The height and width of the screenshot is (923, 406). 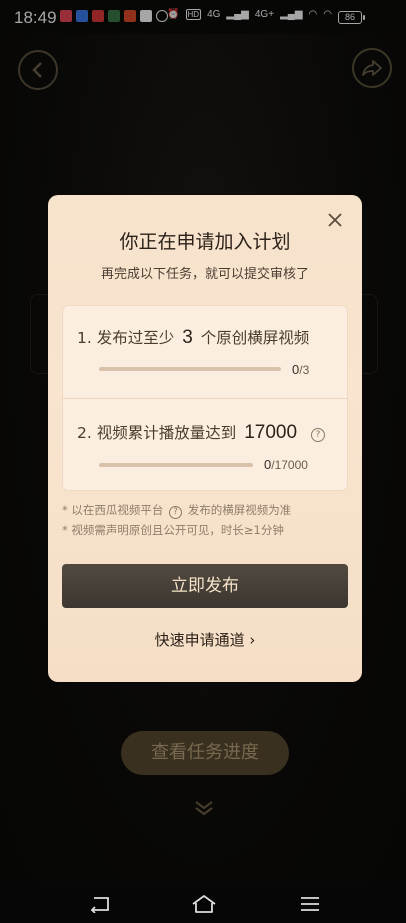 I want to click on task-description: 1. 发布过至少 3 个原创横屏视频, so click(x=193, y=337).